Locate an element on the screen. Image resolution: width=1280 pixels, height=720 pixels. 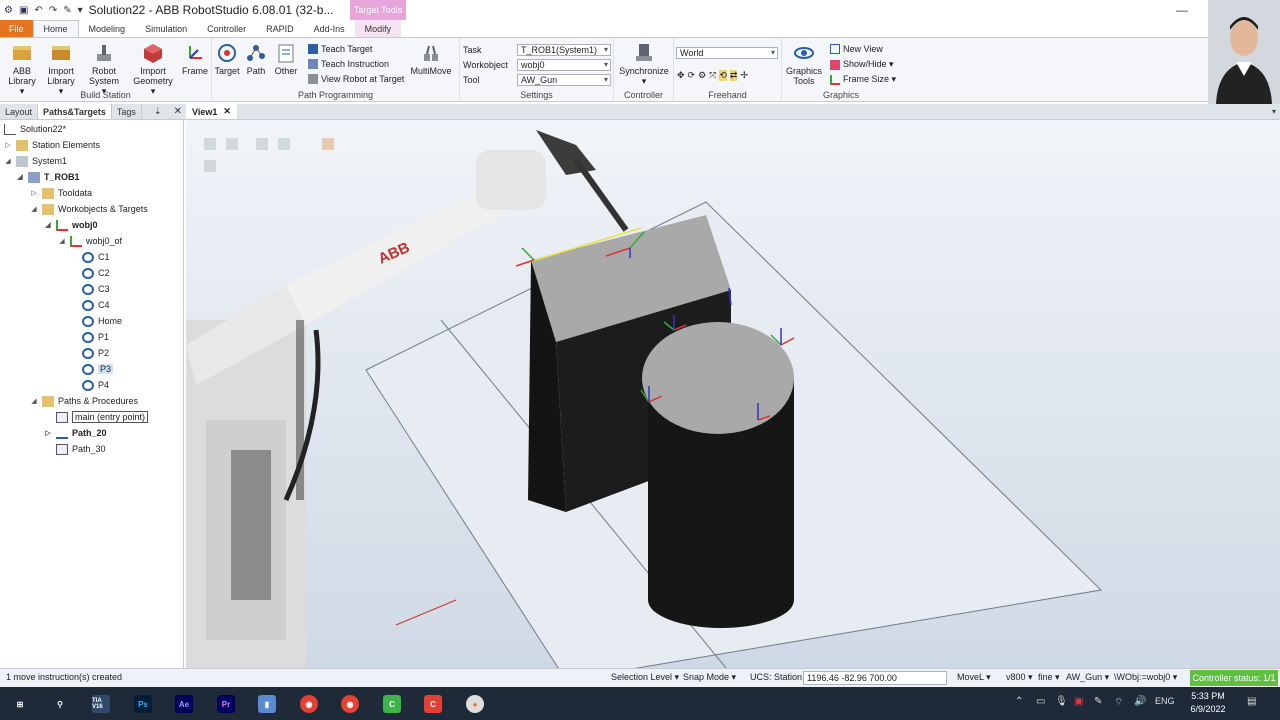
chrome-profile-icon: ◉ is located at coordinates (350, 704).